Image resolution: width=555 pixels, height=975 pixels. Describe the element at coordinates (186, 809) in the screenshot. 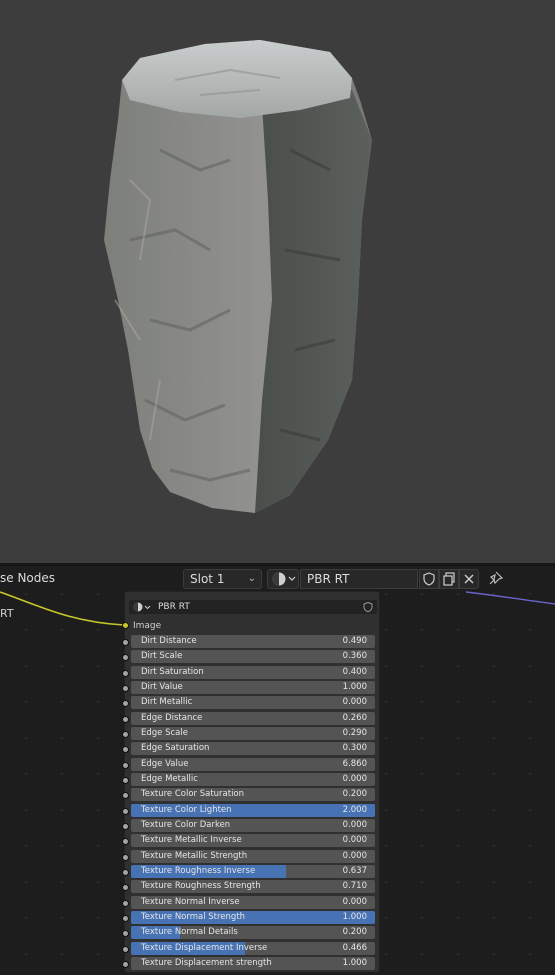

I see `slider-label: Texture Color Lighten` at that location.